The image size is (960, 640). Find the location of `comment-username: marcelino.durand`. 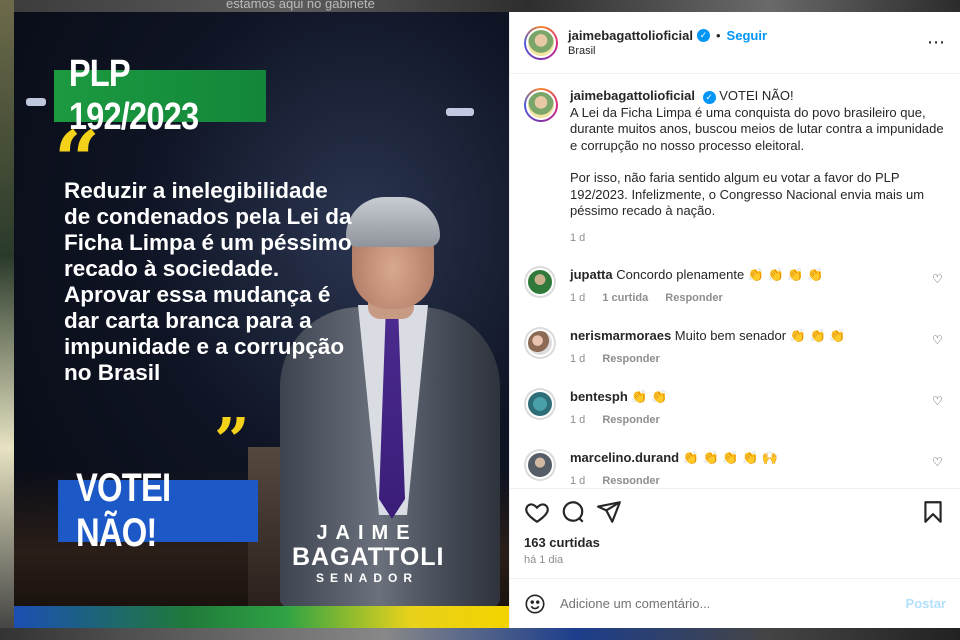

comment-username: marcelino.durand is located at coordinates (624, 457).